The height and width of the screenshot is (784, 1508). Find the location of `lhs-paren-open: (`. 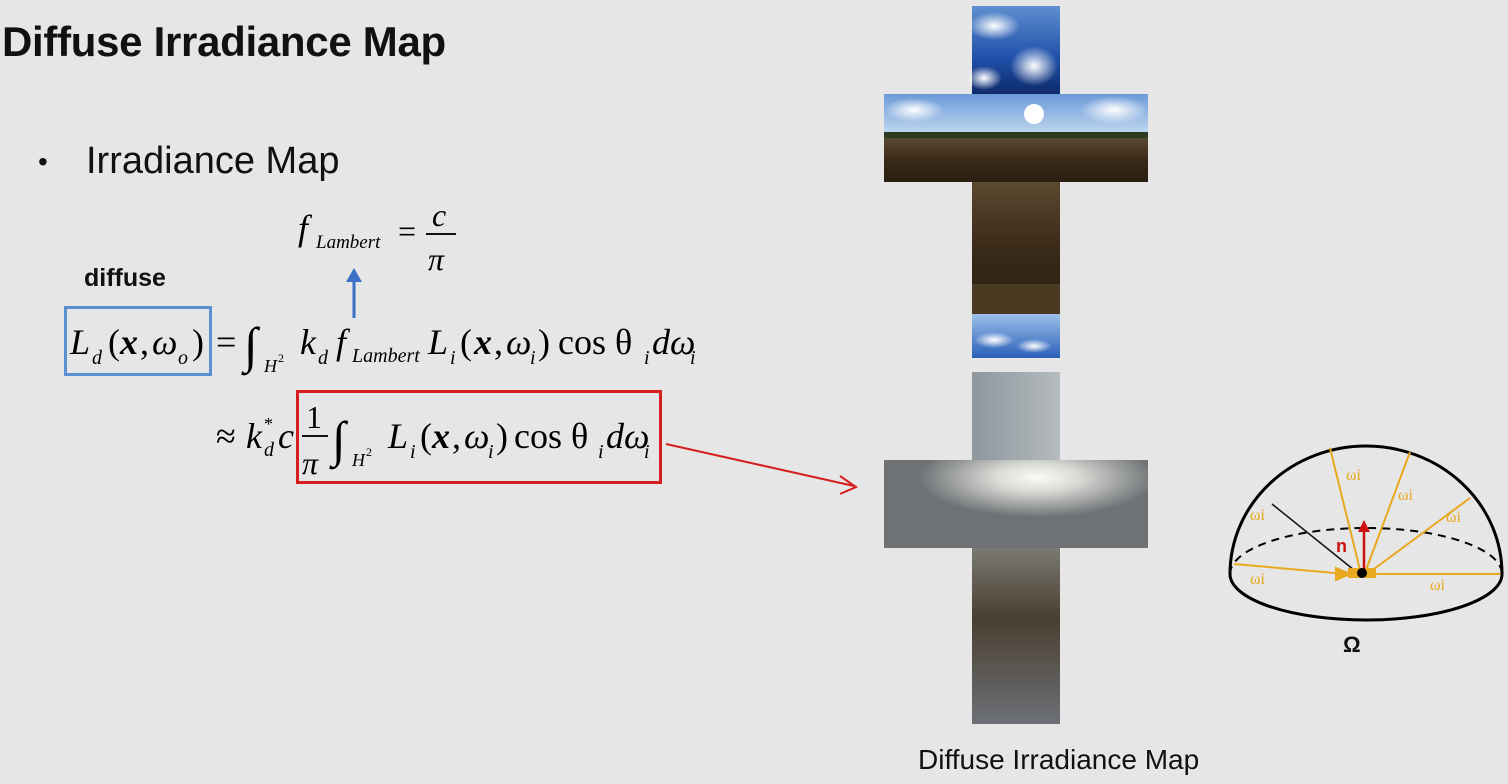

lhs-paren-open: ( is located at coordinates (114, 342).